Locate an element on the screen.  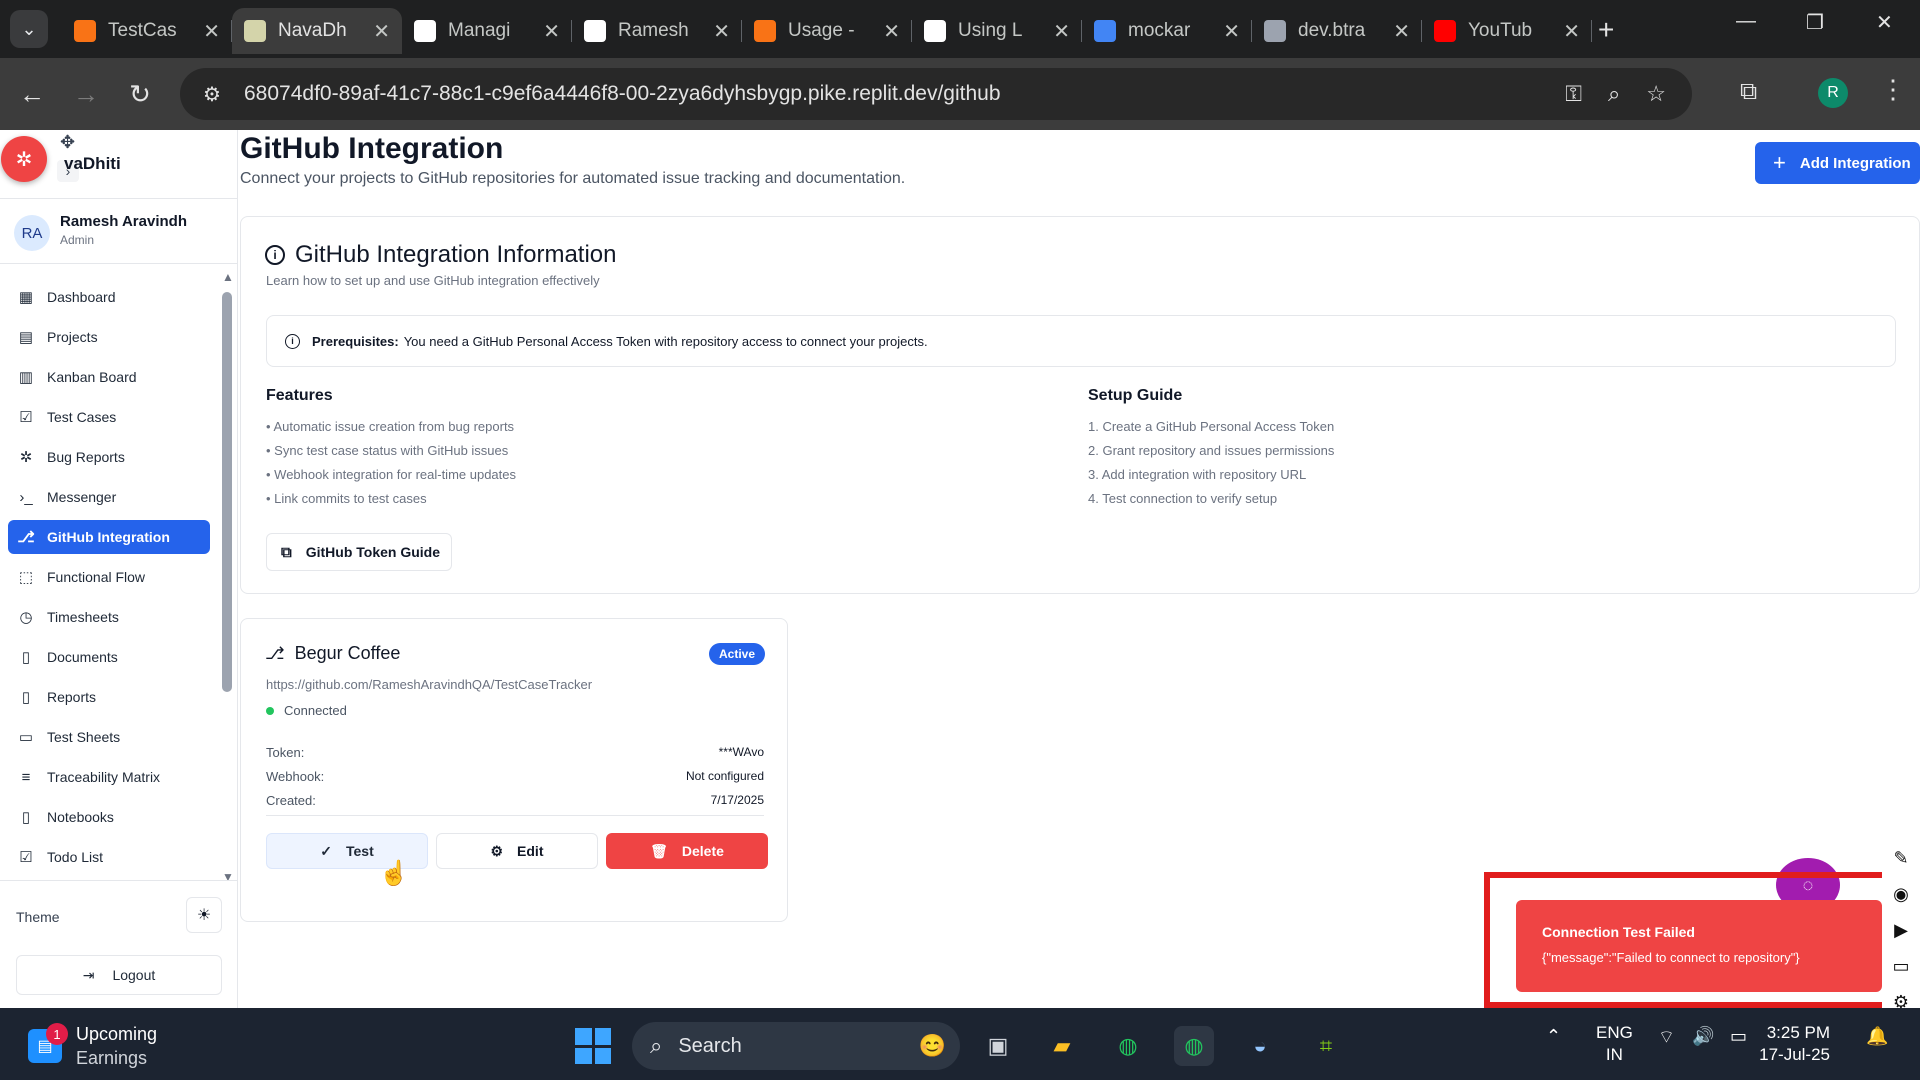
app-window-icon: ◒ is located at coordinates (1260, 1046).